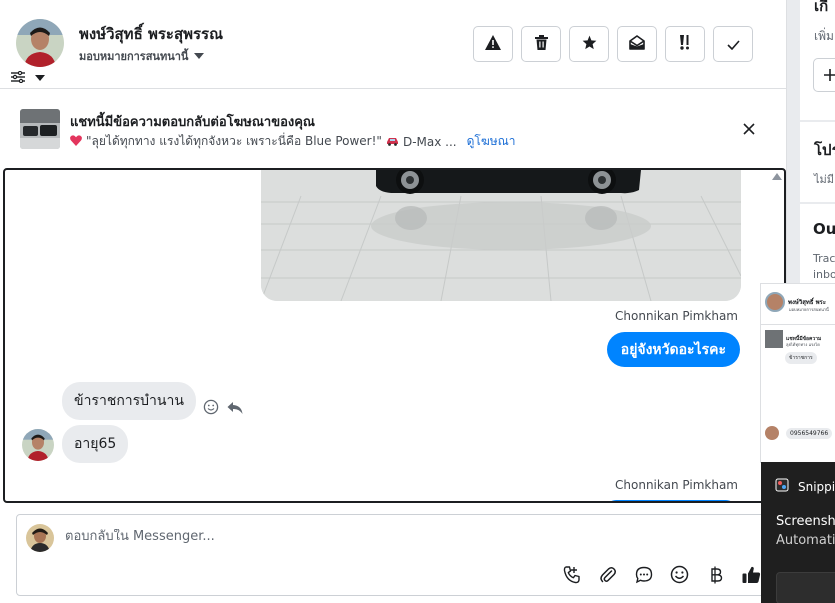 This screenshot has width=835, height=603. Describe the element at coordinates (809, 433) in the screenshot. I see `preview-phone: 0956549766` at that location.